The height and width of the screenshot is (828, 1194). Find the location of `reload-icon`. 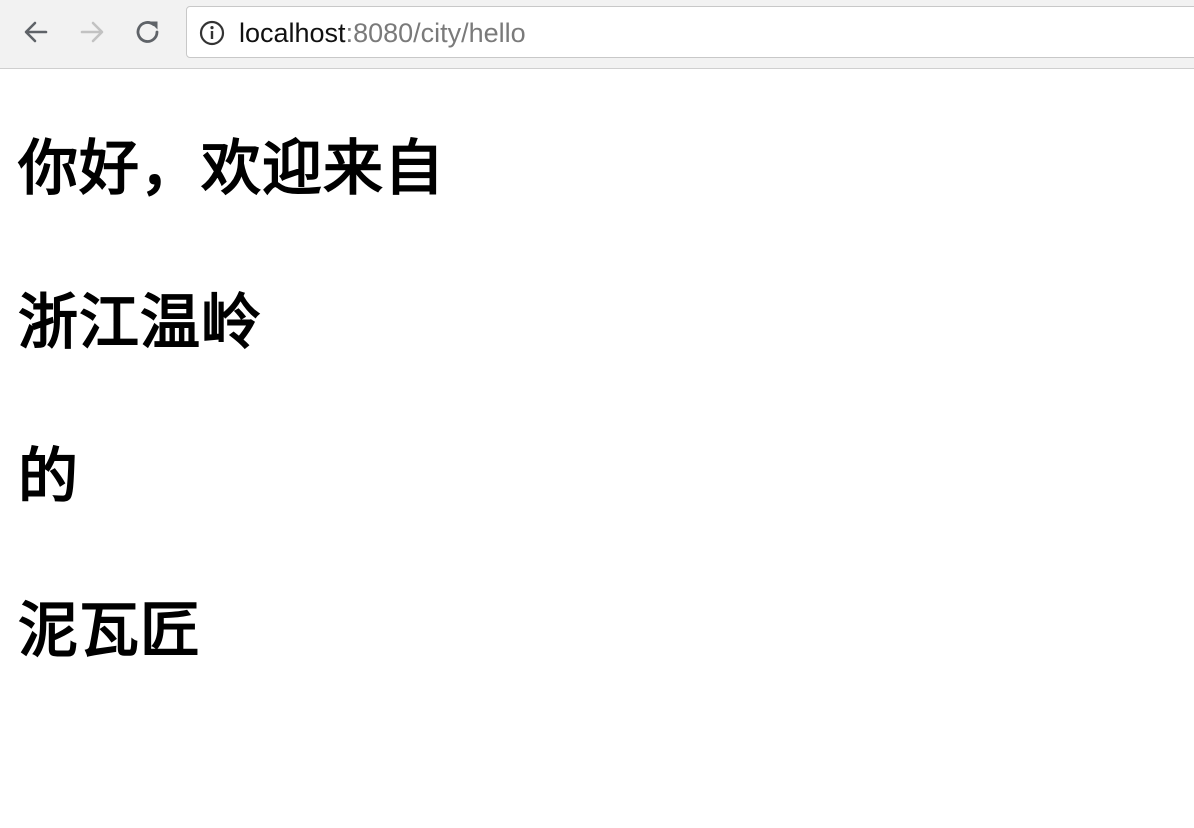

reload-icon is located at coordinates (147, 32).